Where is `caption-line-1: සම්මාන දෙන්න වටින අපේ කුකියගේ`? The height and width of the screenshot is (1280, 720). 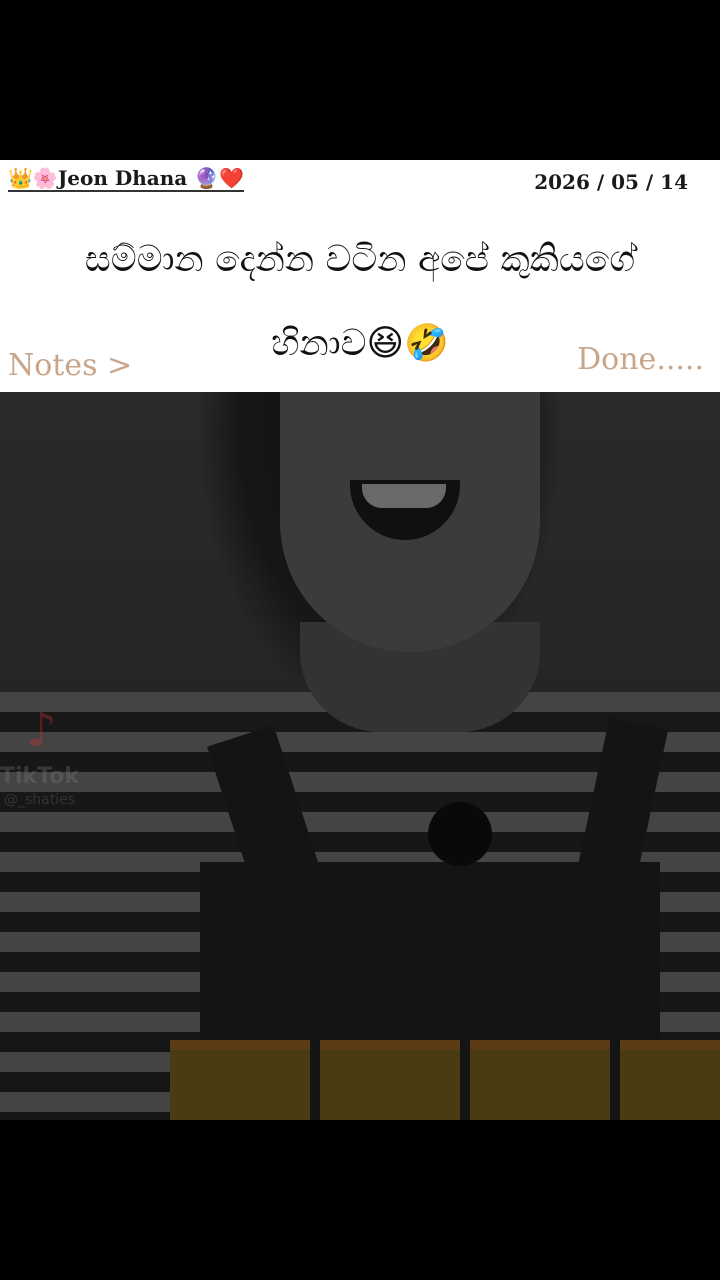
caption-line-1: සම්මාන දෙන්න වටින අපේ කුකියගේ is located at coordinates (360, 259).